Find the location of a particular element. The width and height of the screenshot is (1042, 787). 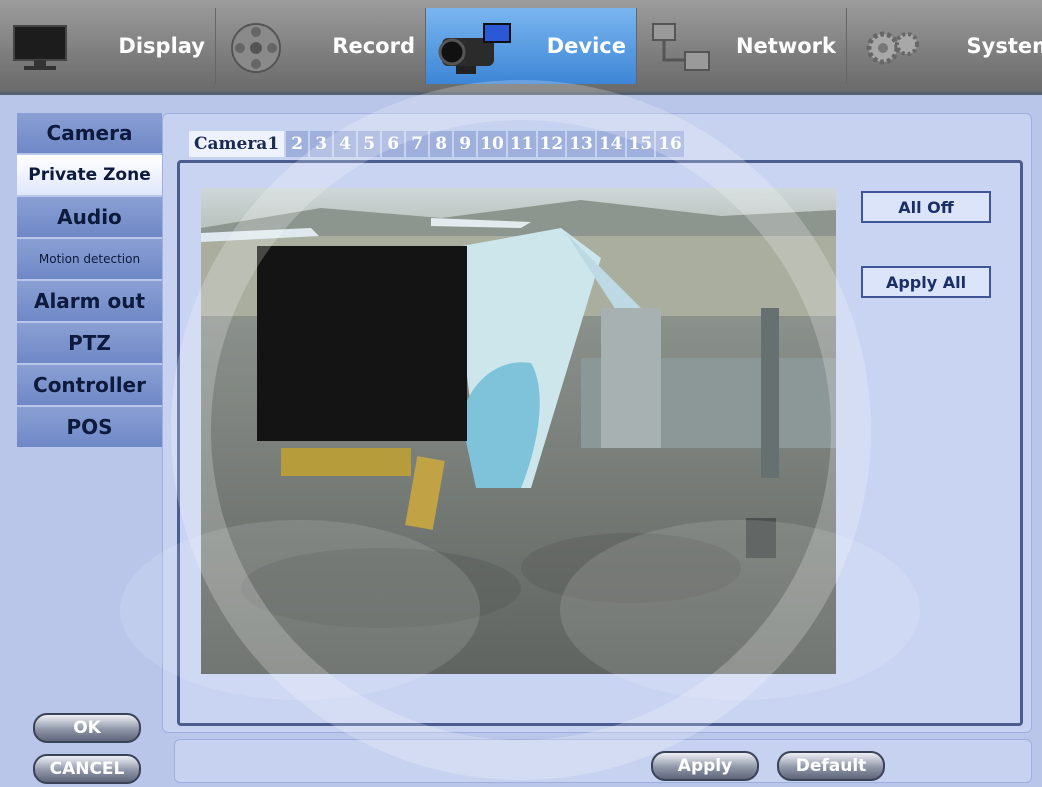

tab-camera-13: 13 is located at coordinates (581, 144).